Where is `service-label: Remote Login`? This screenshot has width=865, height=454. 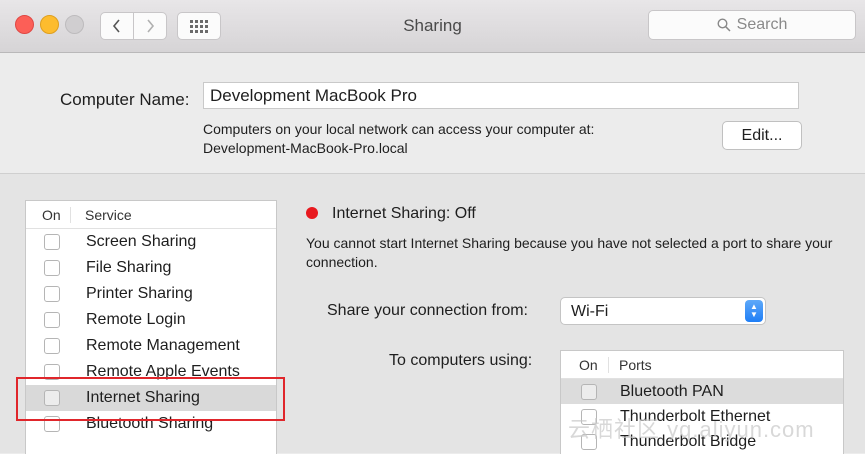
service-label: Remote Login is located at coordinates (136, 319).